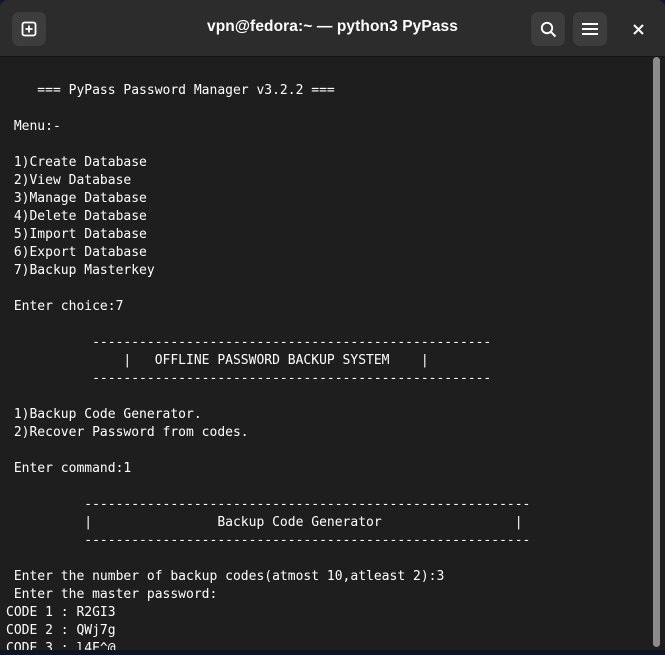  Describe the element at coordinates (104, 414) in the screenshot. I see `terminal-line: 1)Backup Code Generator.` at that location.